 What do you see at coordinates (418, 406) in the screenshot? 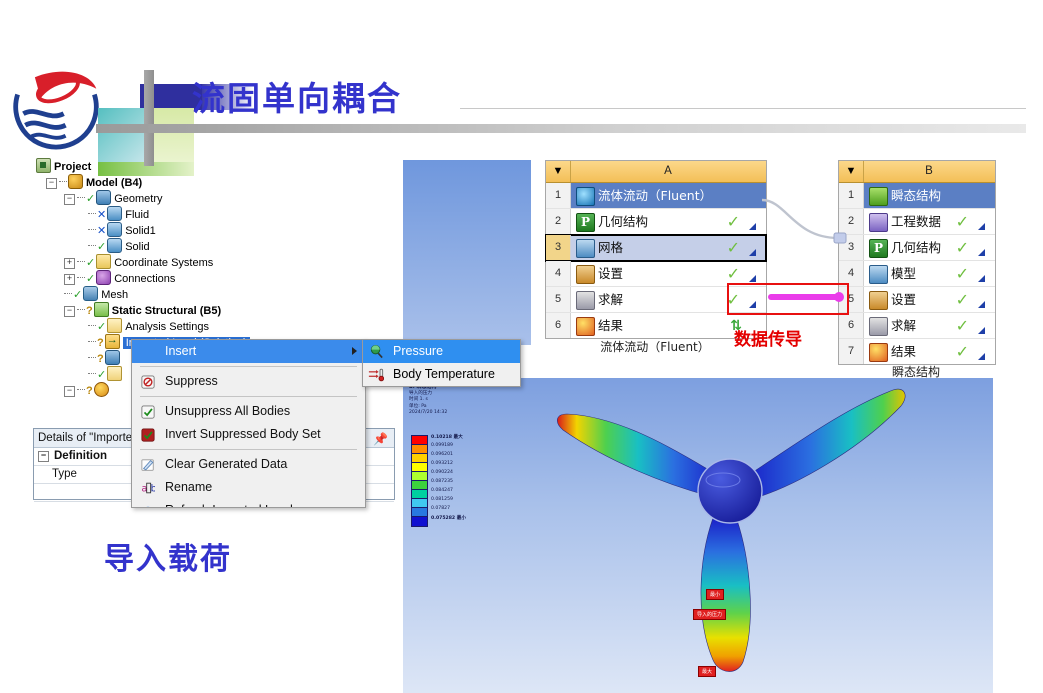
I see `viewport-header-line-3: 单位: Pa` at bounding box center [418, 406].